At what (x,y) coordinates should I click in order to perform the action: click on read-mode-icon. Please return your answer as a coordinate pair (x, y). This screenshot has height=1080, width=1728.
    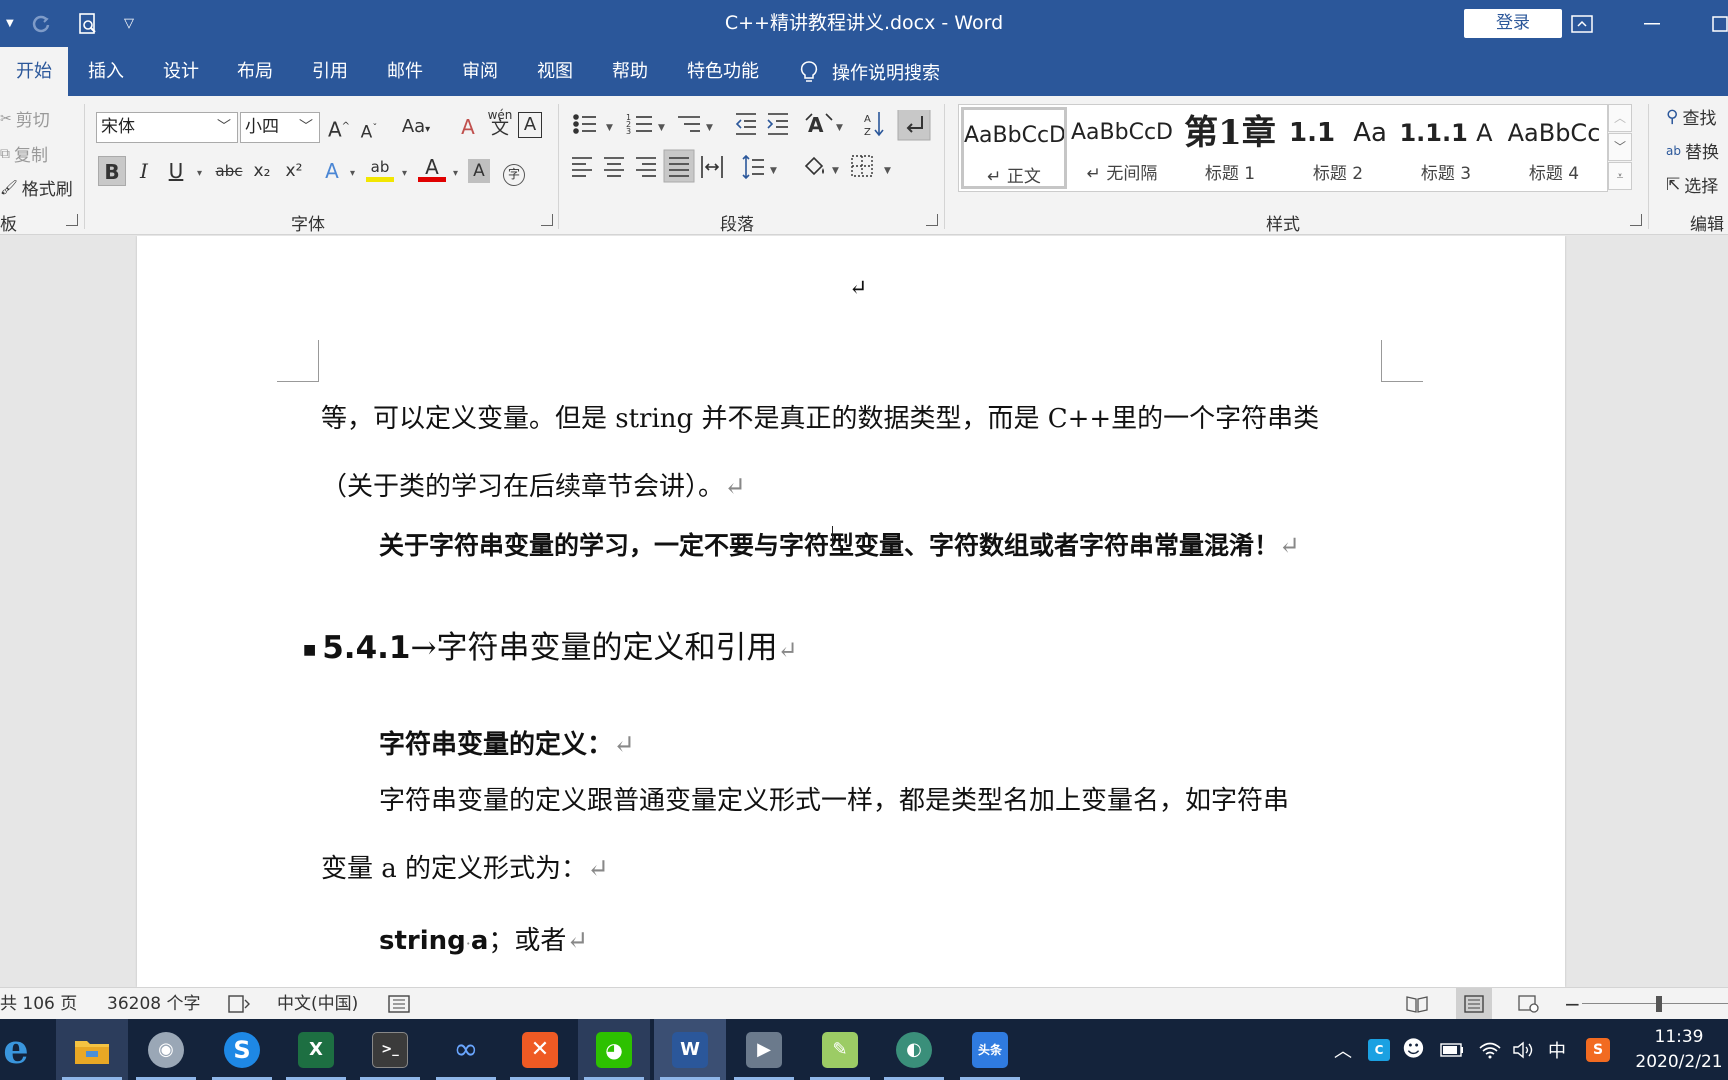
    Looking at the image, I should click on (1417, 1004).